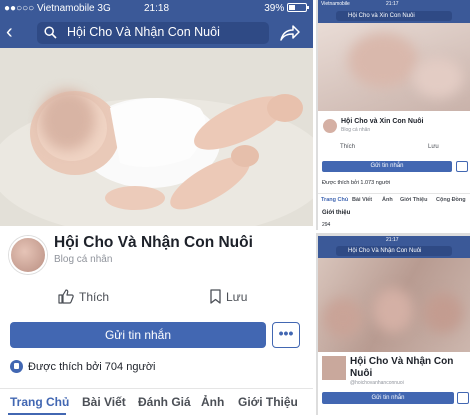 The width and height of the screenshot is (470, 415). I want to click on action-row: Thích Lưu, so click(156, 299).